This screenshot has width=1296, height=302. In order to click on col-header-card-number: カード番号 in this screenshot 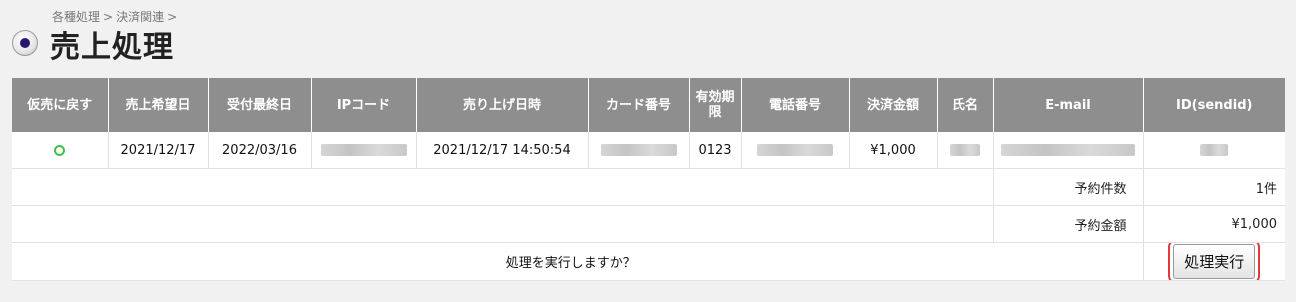, I will do `click(639, 105)`.